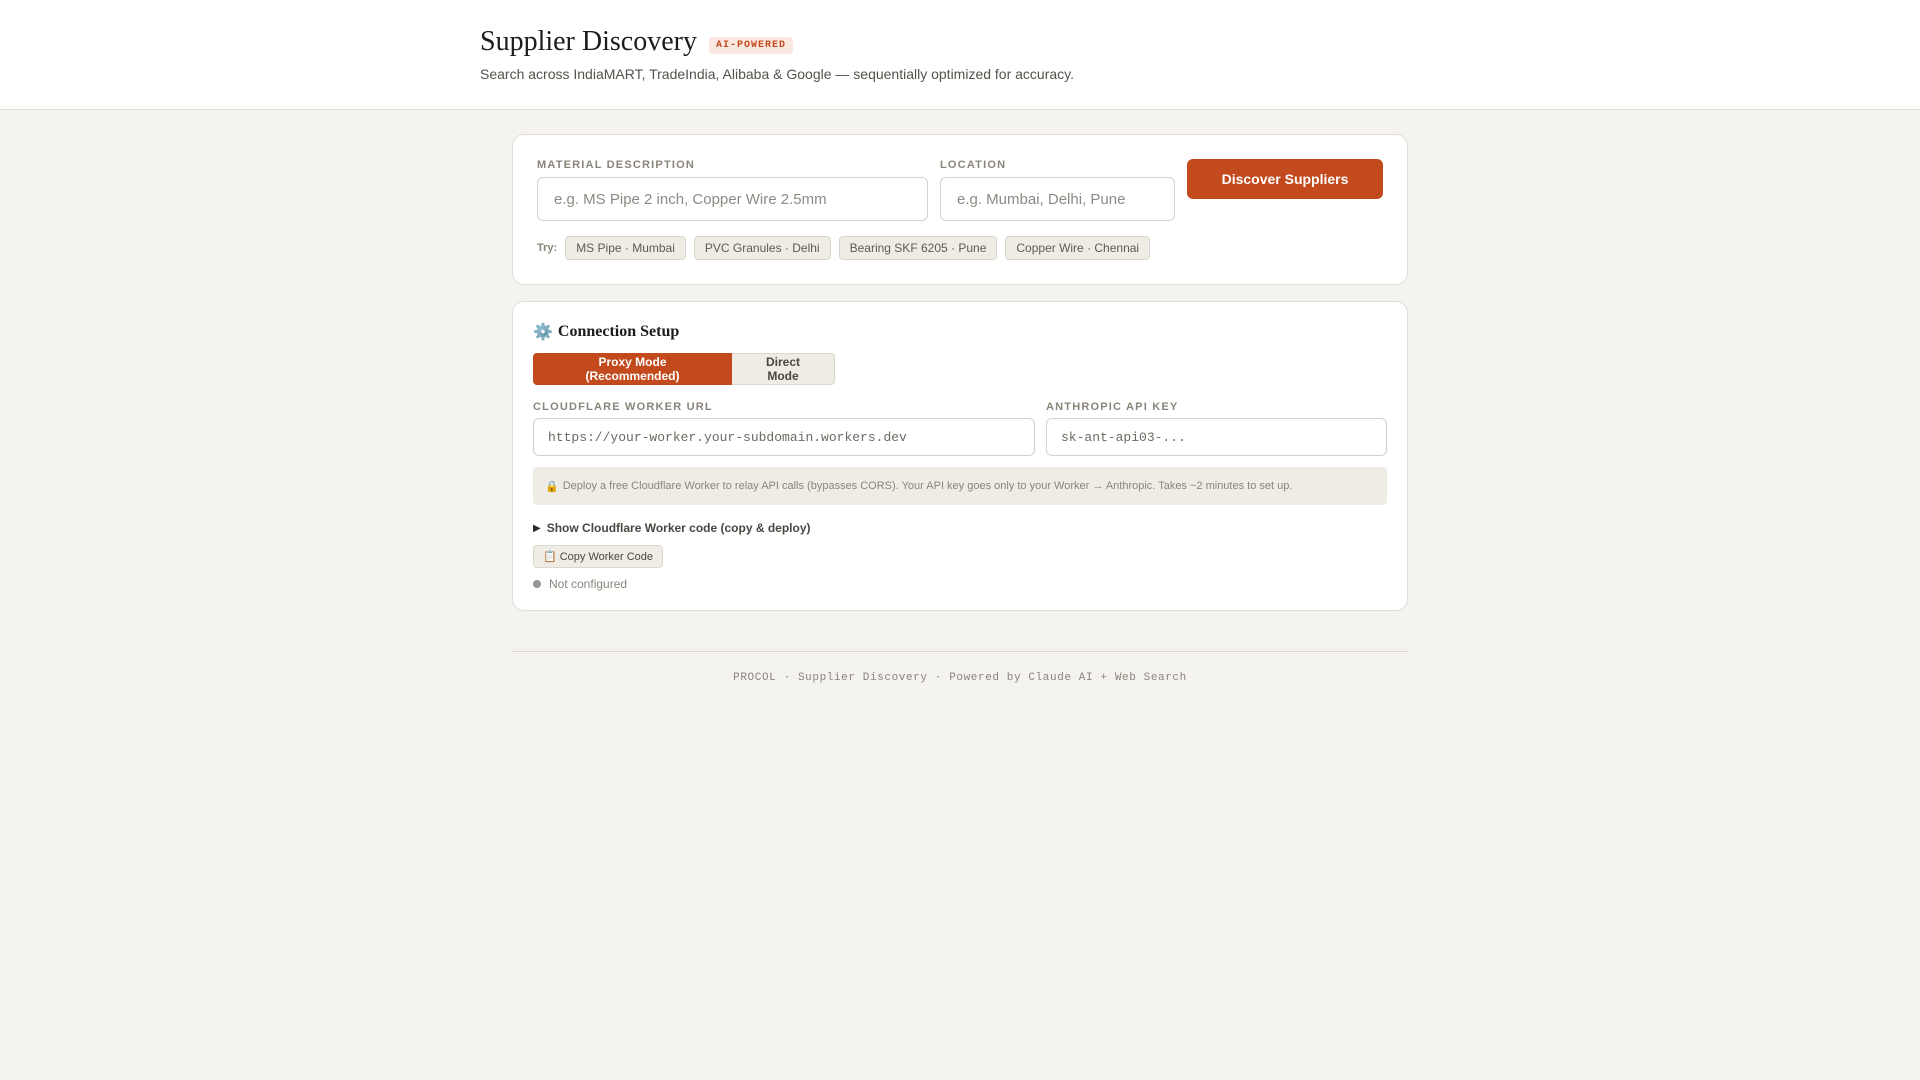  I want to click on title-row: Supplier Discovery AI-POWERED, so click(636, 42).